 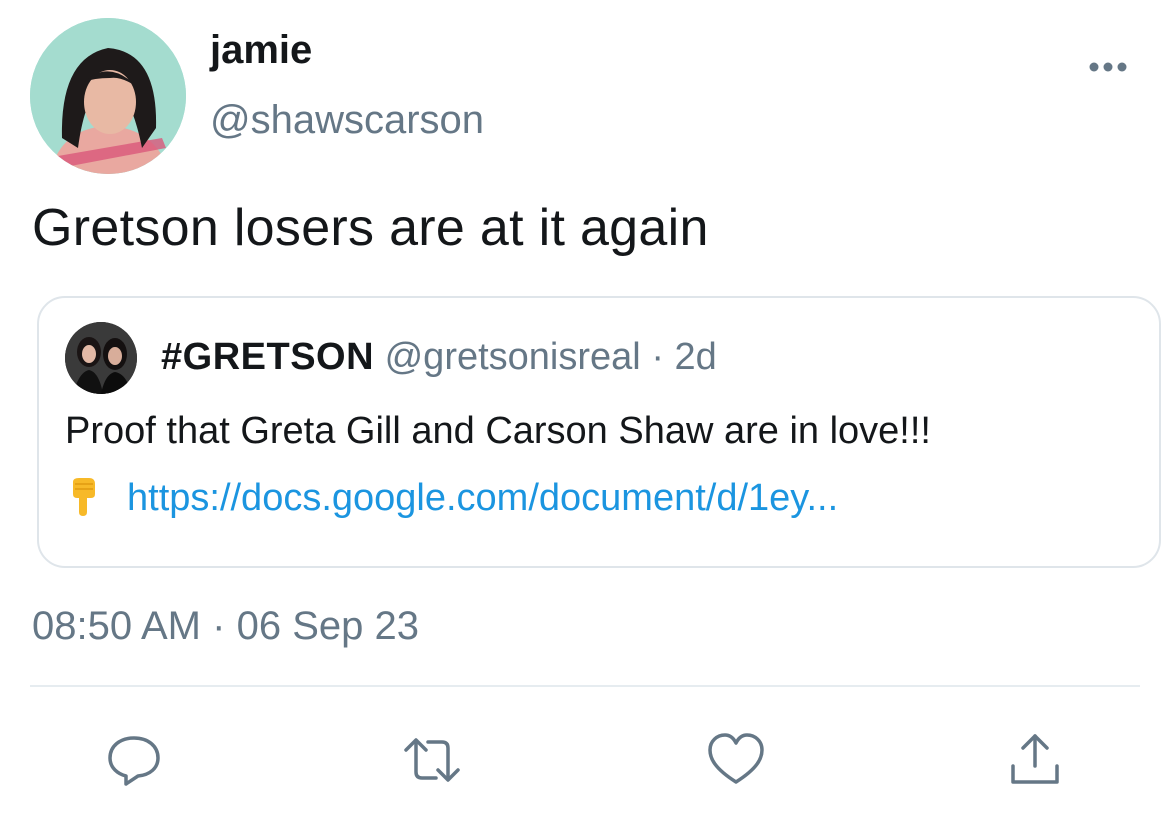 What do you see at coordinates (370, 228) in the screenshot?
I see `tweet-text: Gretson losers are at it again` at bounding box center [370, 228].